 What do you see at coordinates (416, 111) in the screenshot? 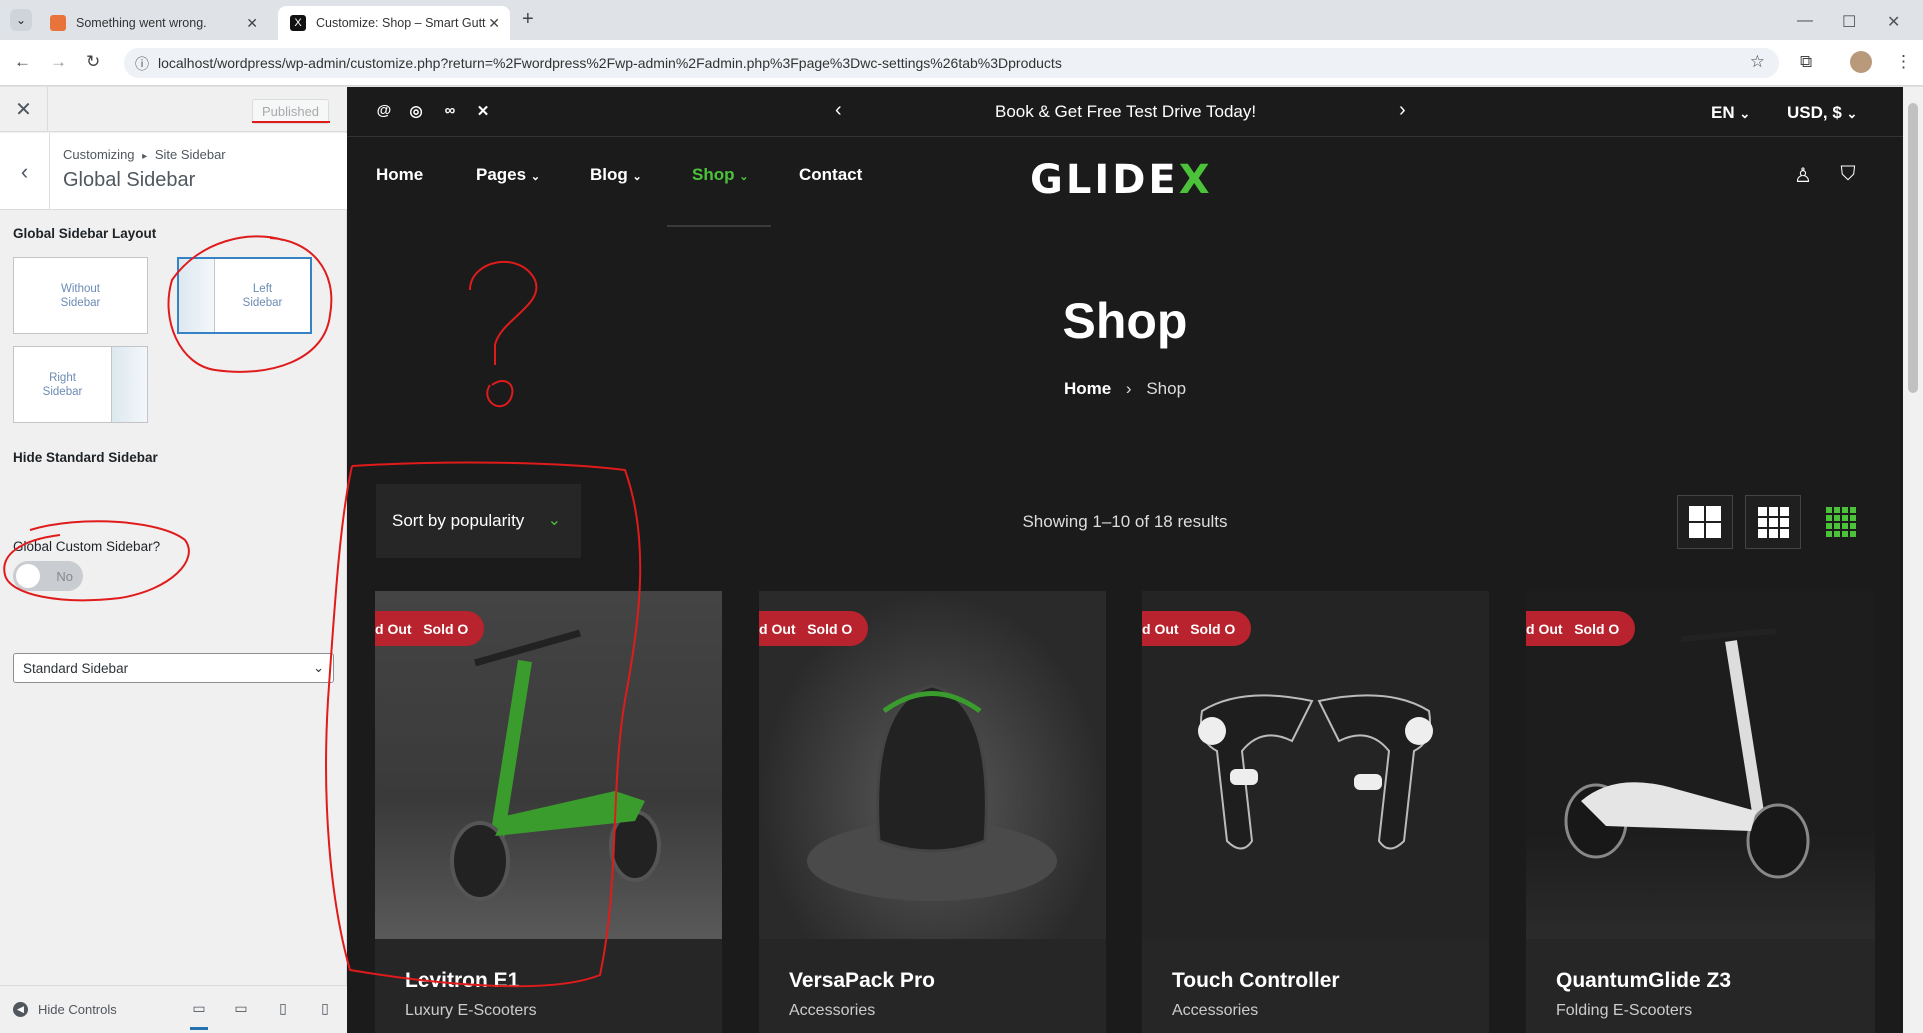
I see `instagram-icon: ◎` at bounding box center [416, 111].